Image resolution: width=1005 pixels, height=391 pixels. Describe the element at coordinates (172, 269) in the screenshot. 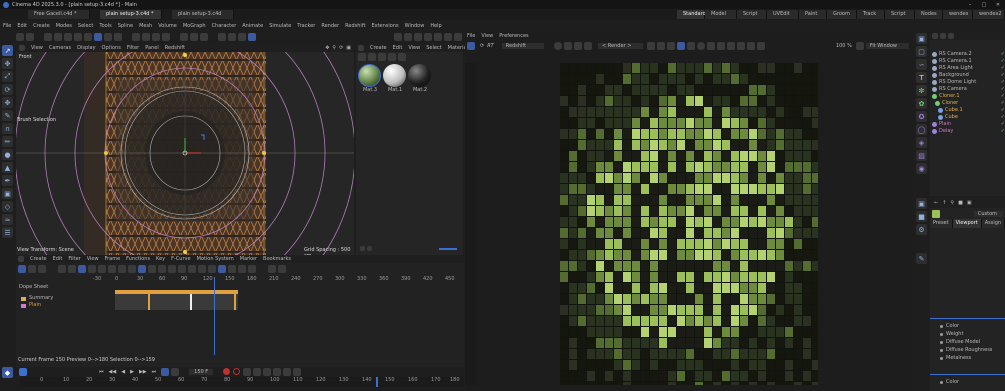

I see `curve-ease-both-icon` at that location.